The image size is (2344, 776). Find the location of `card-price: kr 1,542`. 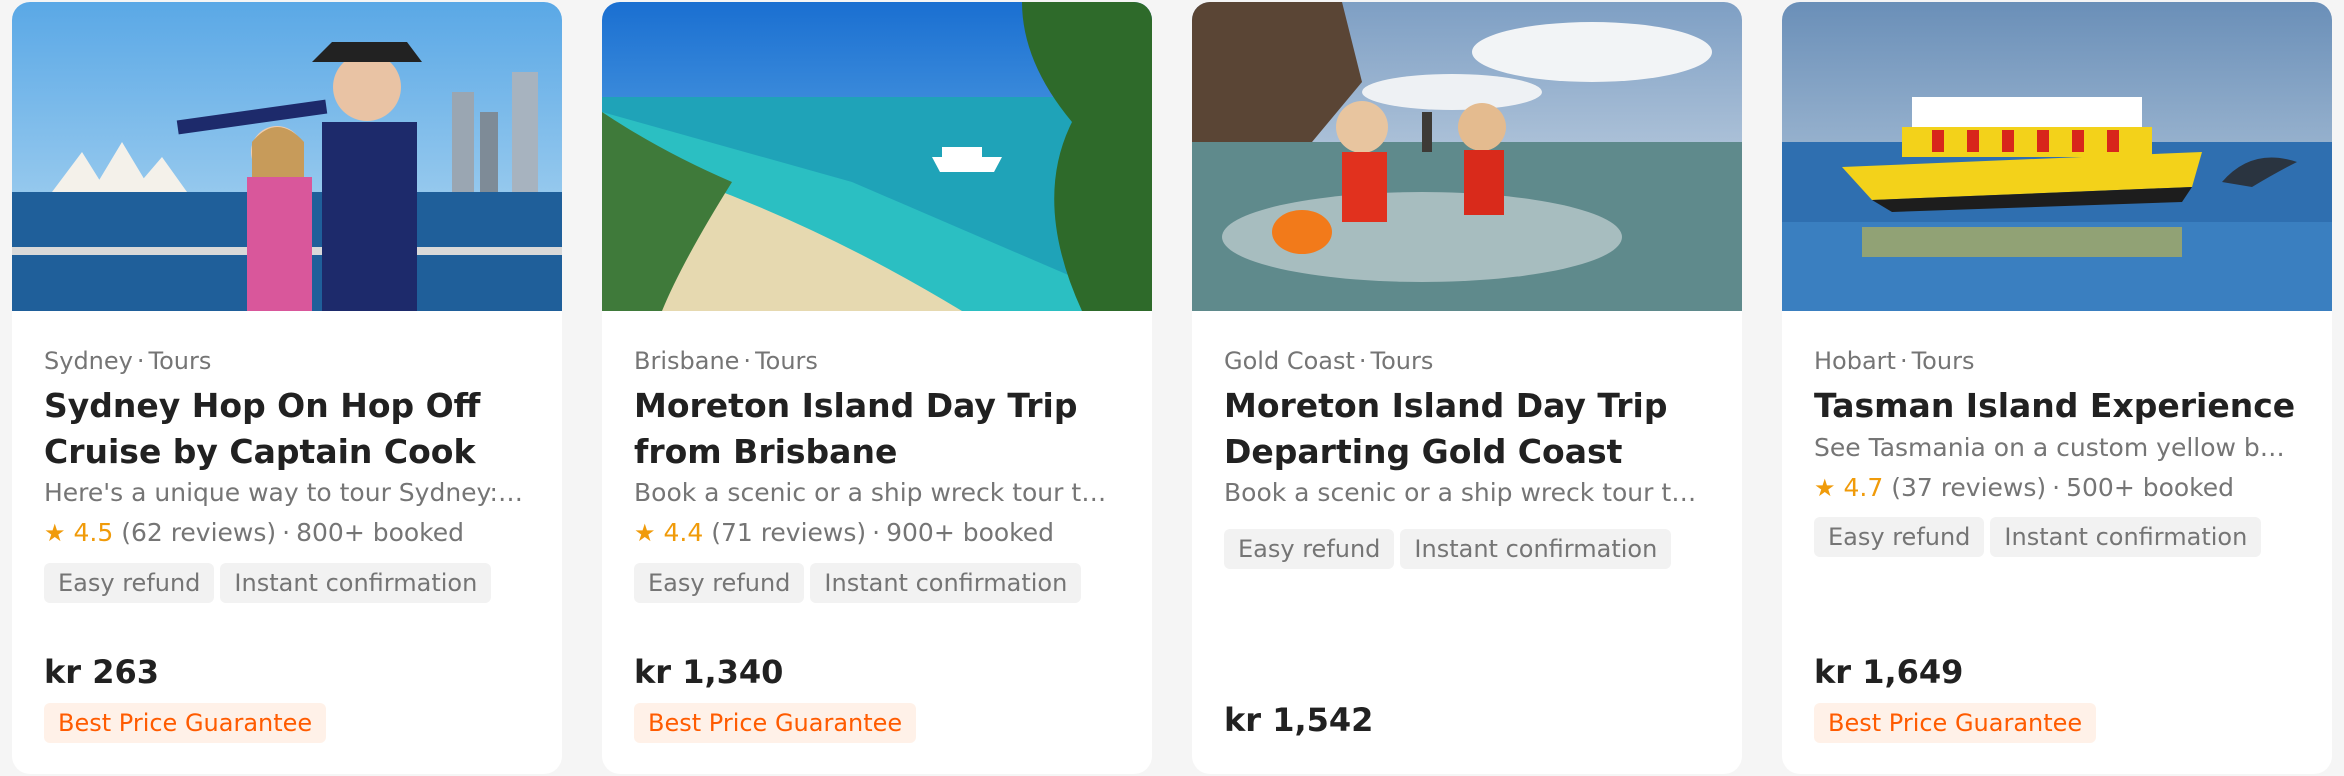

card-price: kr 1,542 is located at coordinates (1299, 720).